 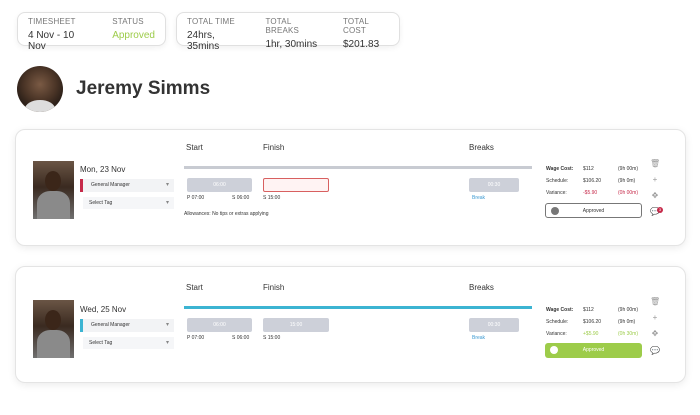 I want to click on total-breaks-label: TOTAL BREAKS, so click(x=282, y=26).